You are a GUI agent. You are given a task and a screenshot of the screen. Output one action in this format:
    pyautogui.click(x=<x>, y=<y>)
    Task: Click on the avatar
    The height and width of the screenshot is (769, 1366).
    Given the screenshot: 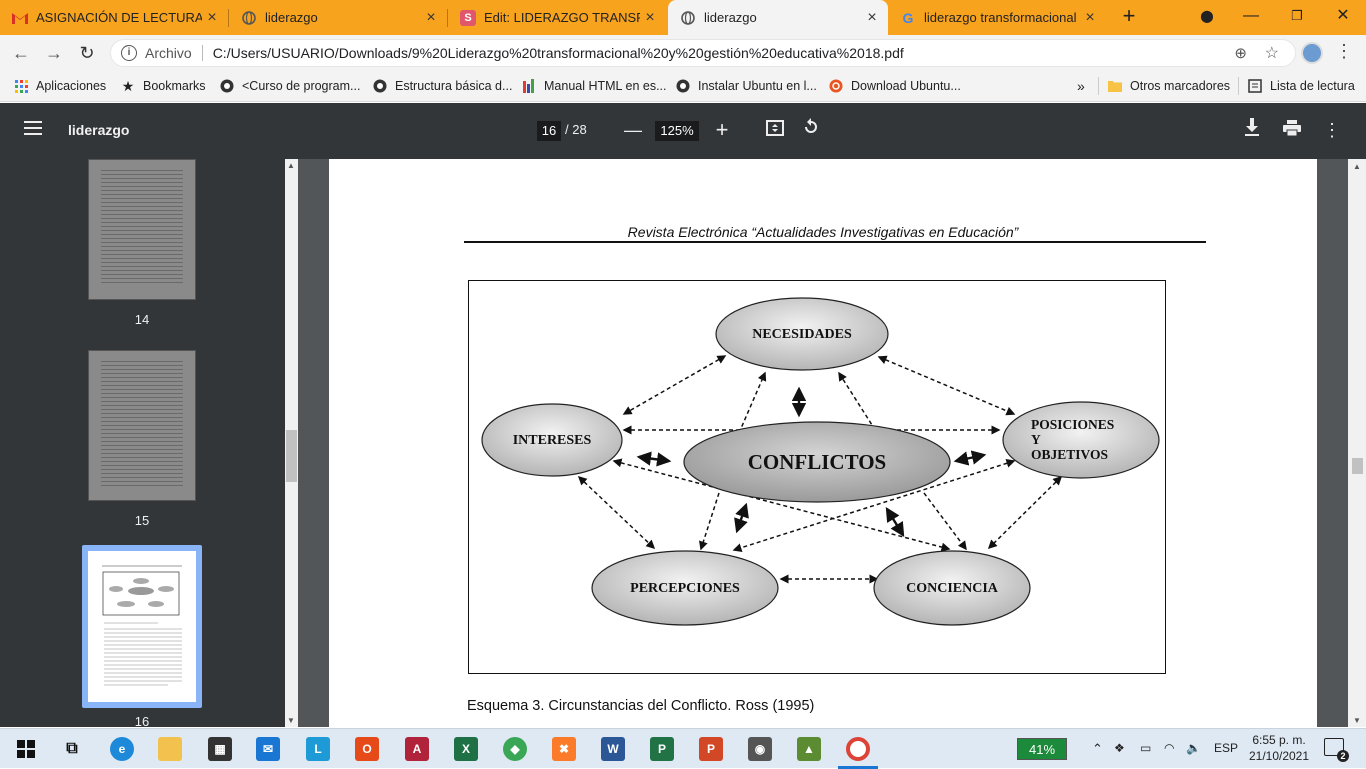 What is the action you would take?
    pyautogui.click(x=1312, y=53)
    